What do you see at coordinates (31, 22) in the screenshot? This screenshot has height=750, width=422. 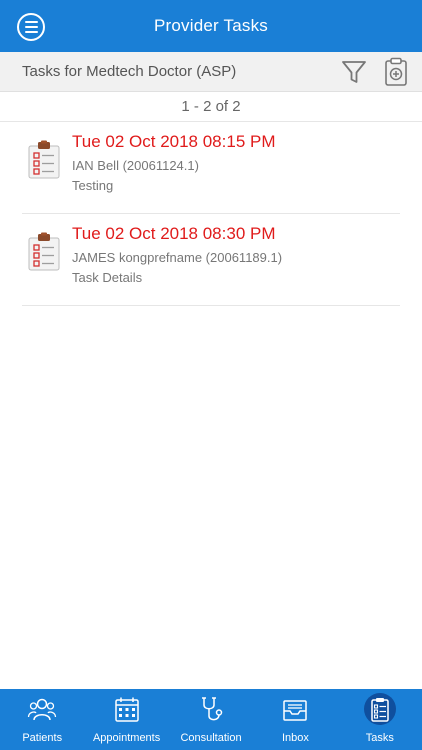 I see `menu-icon` at bounding box center [31, 22].